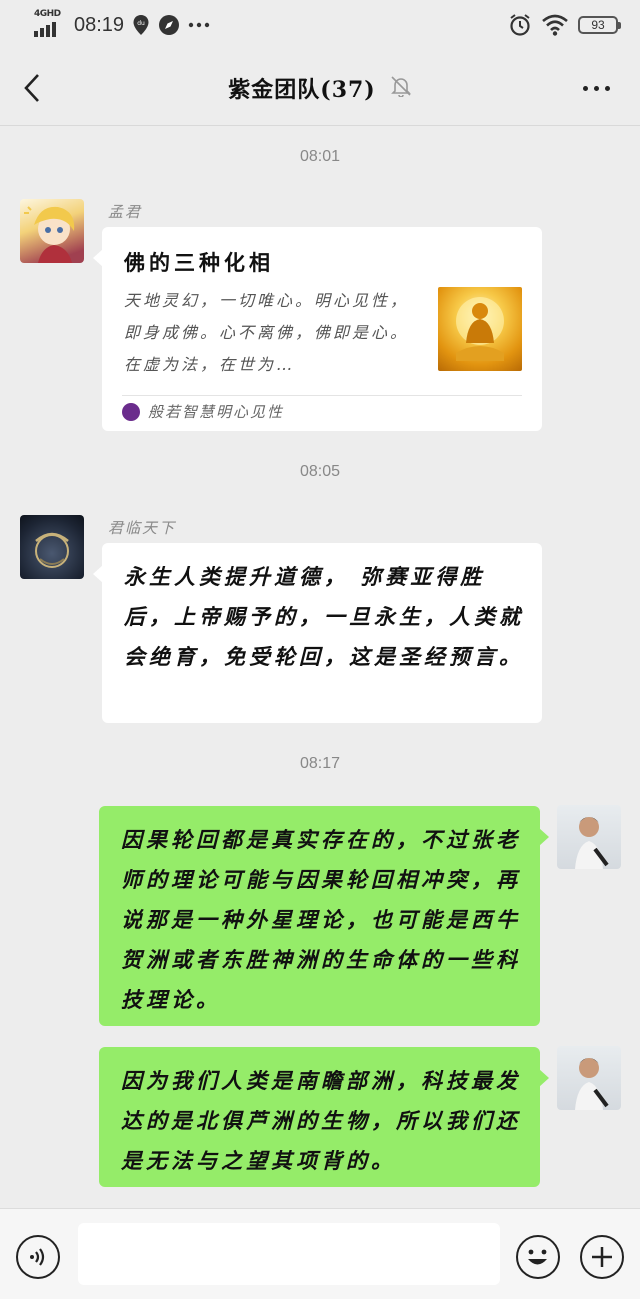 This screenshot has width=640, height=1299. I want to click on input-bar, so click(320, 1253).